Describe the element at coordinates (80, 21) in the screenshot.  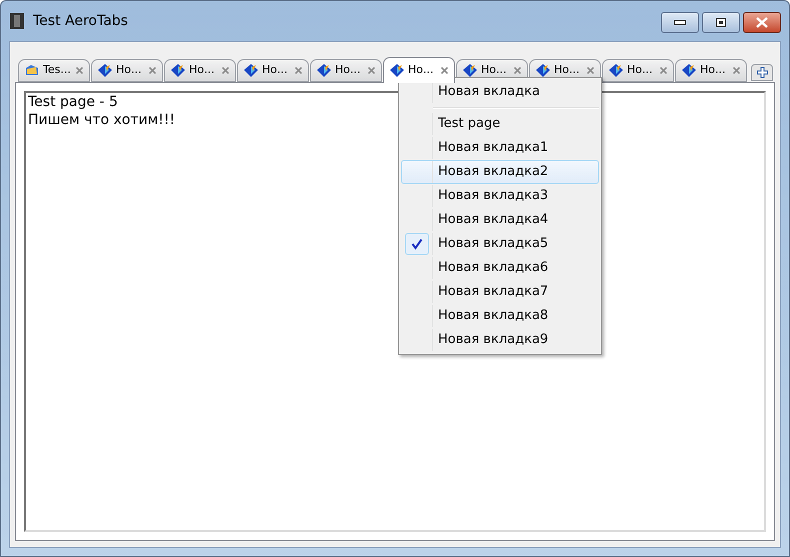
I see `window-title: Test AeroTabs` at that location.